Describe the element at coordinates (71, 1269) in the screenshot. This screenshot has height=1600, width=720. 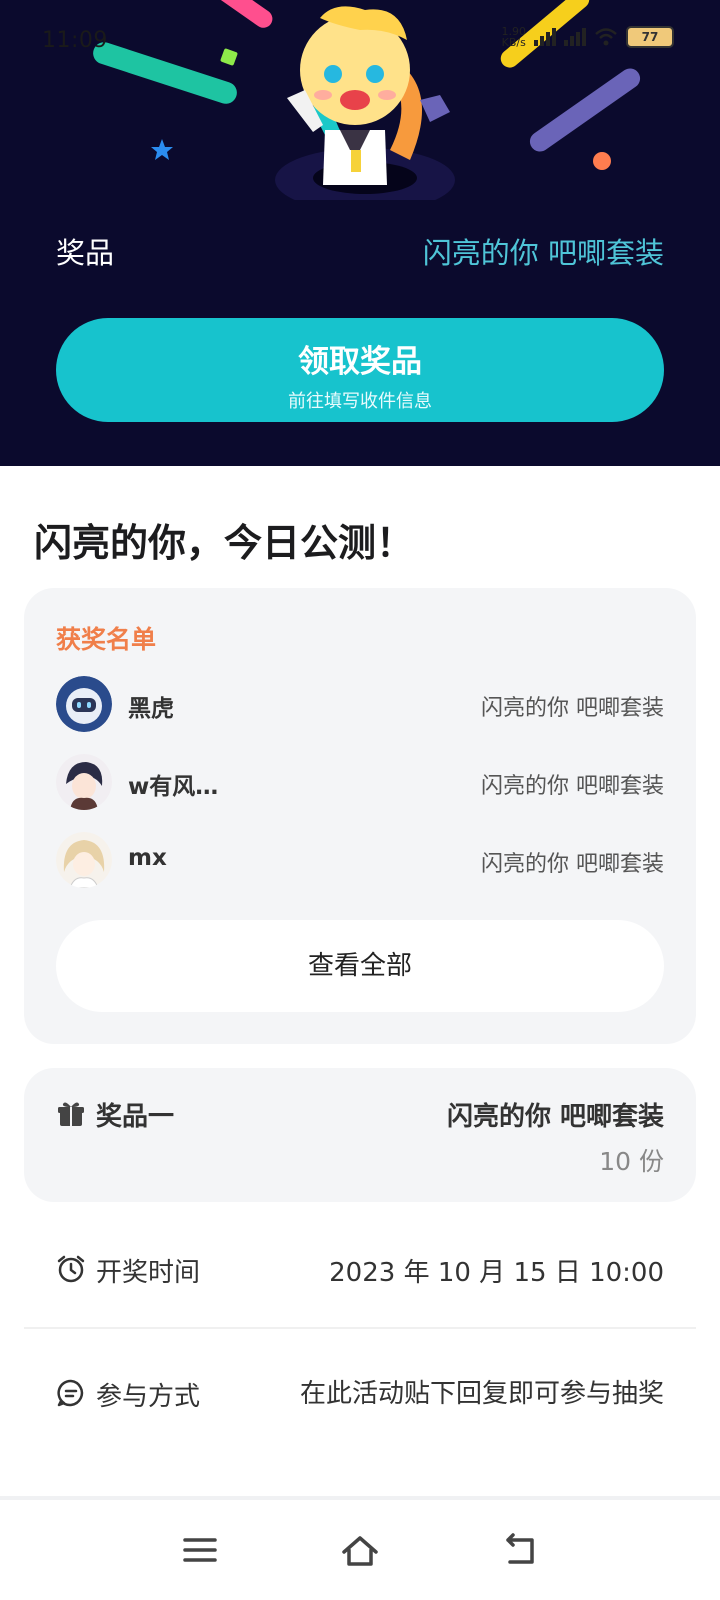
I see `alarm-clock-icon` at that location.